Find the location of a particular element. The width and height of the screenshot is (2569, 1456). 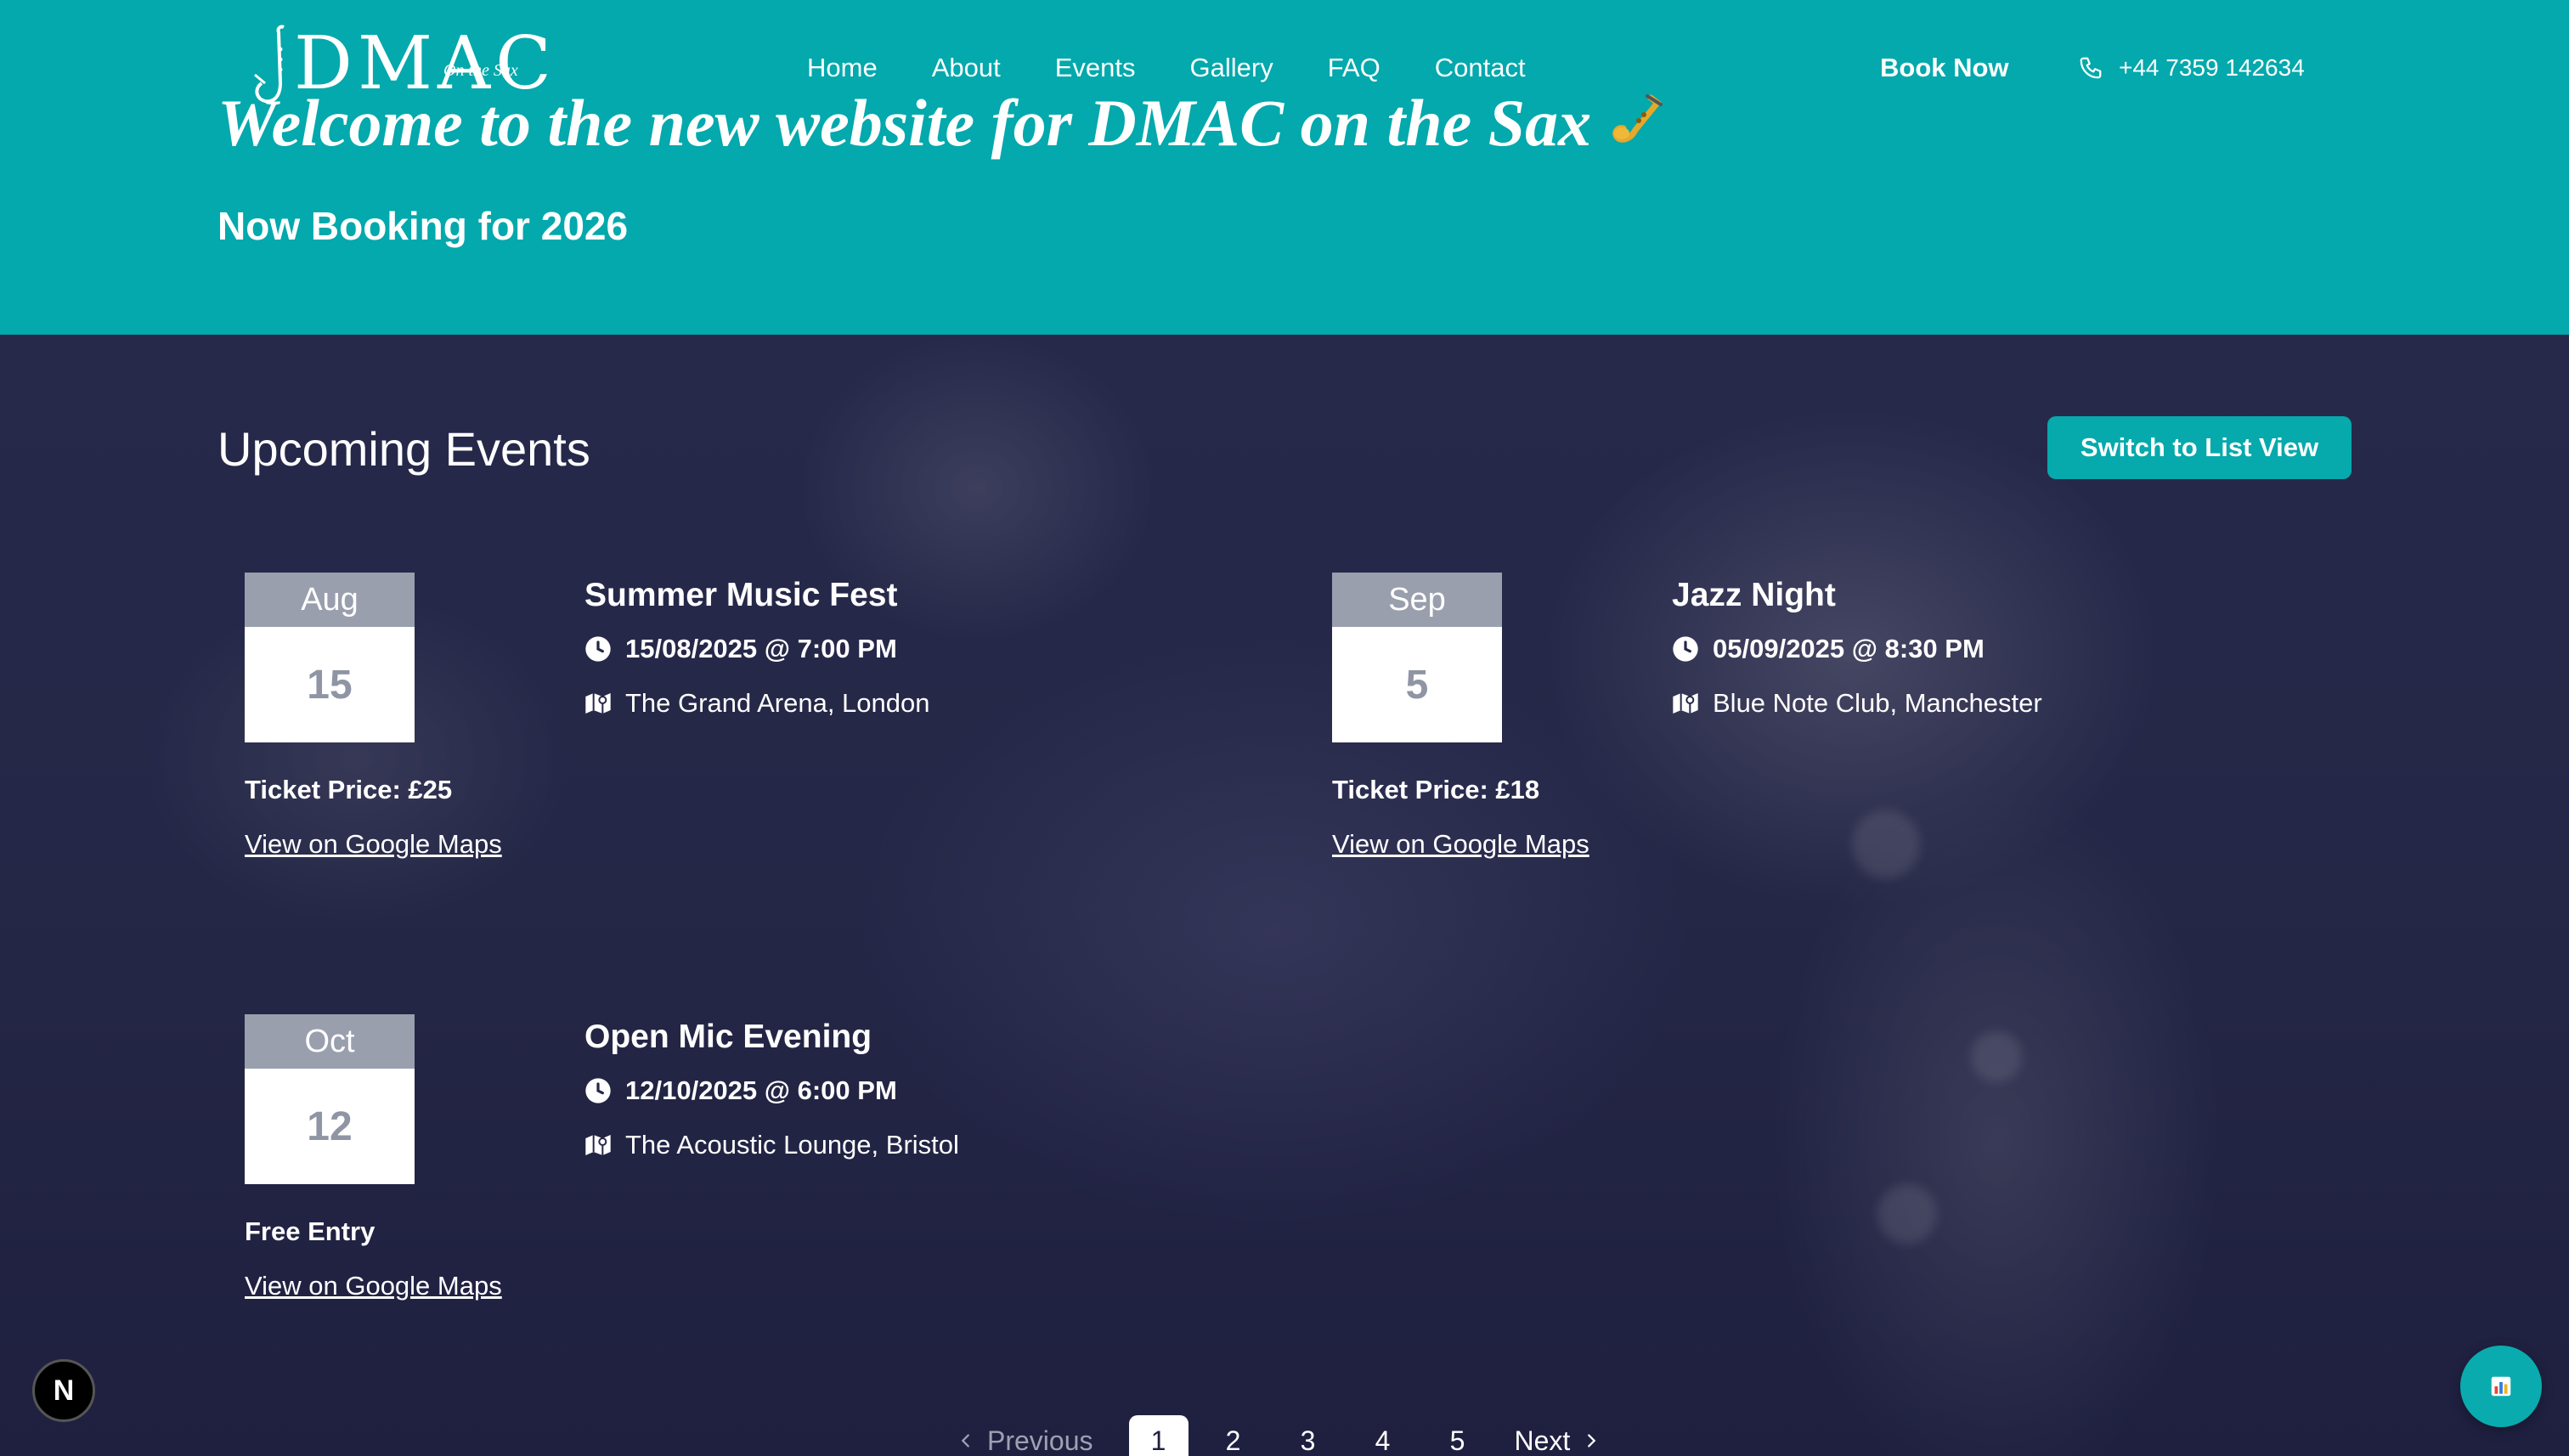

event-venue: The Acoustic Lounge, Bristol is located at coordinates (792, 1145).